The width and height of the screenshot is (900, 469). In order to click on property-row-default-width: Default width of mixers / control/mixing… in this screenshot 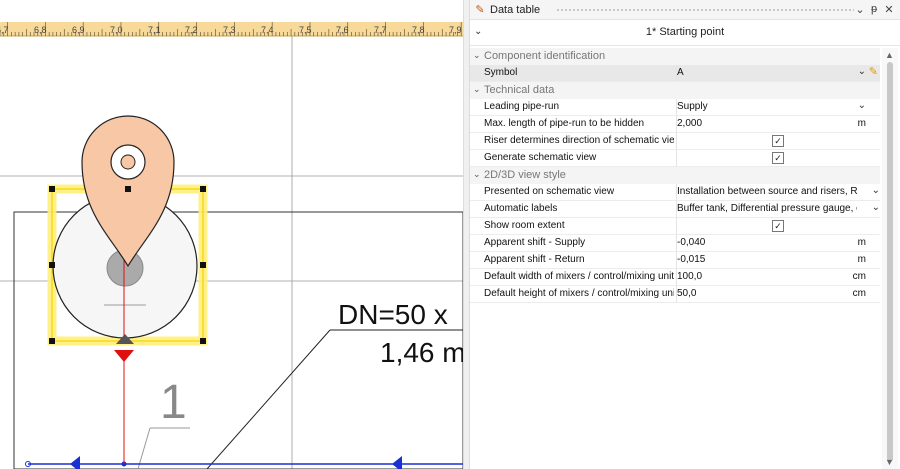, I will do `click(675, 277)`.